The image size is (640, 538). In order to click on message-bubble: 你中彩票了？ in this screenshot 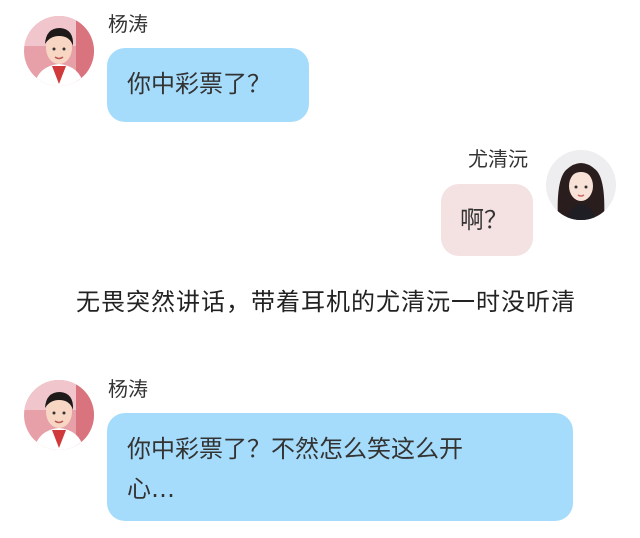, I will do `click(208, 85)`.